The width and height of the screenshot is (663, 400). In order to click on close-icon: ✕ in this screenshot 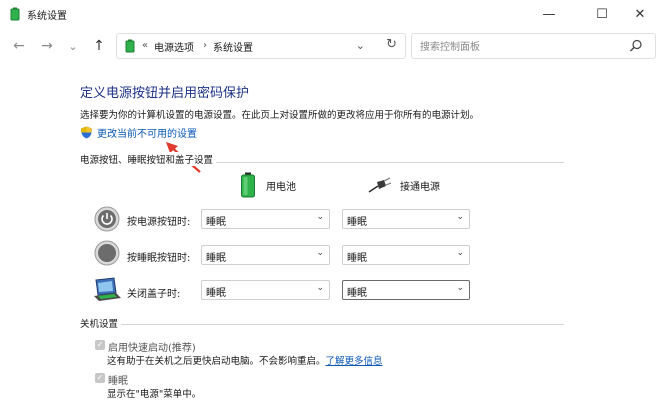, I will do `click(640, 14)`.